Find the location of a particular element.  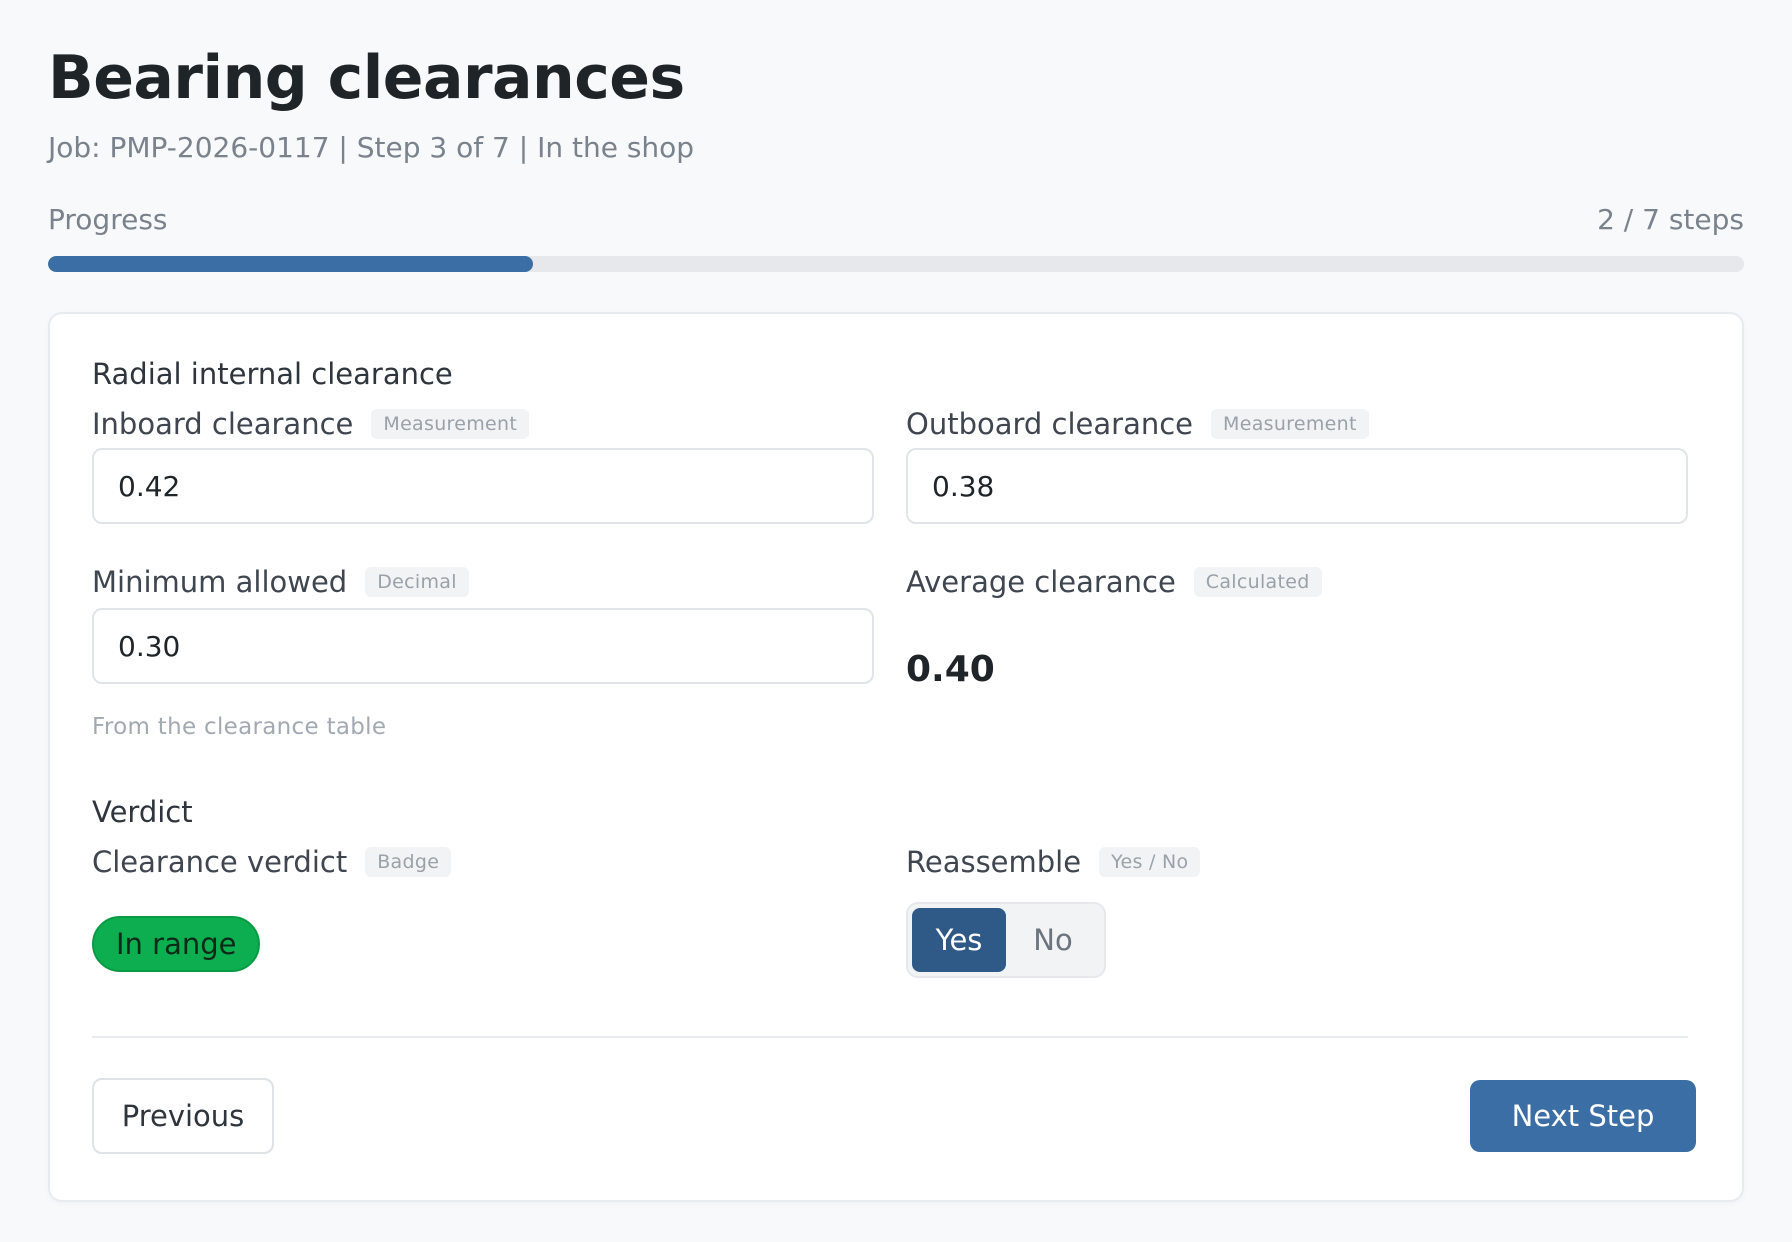

reassemble-toggle: Yes No is located at coordinates (1006, 940).